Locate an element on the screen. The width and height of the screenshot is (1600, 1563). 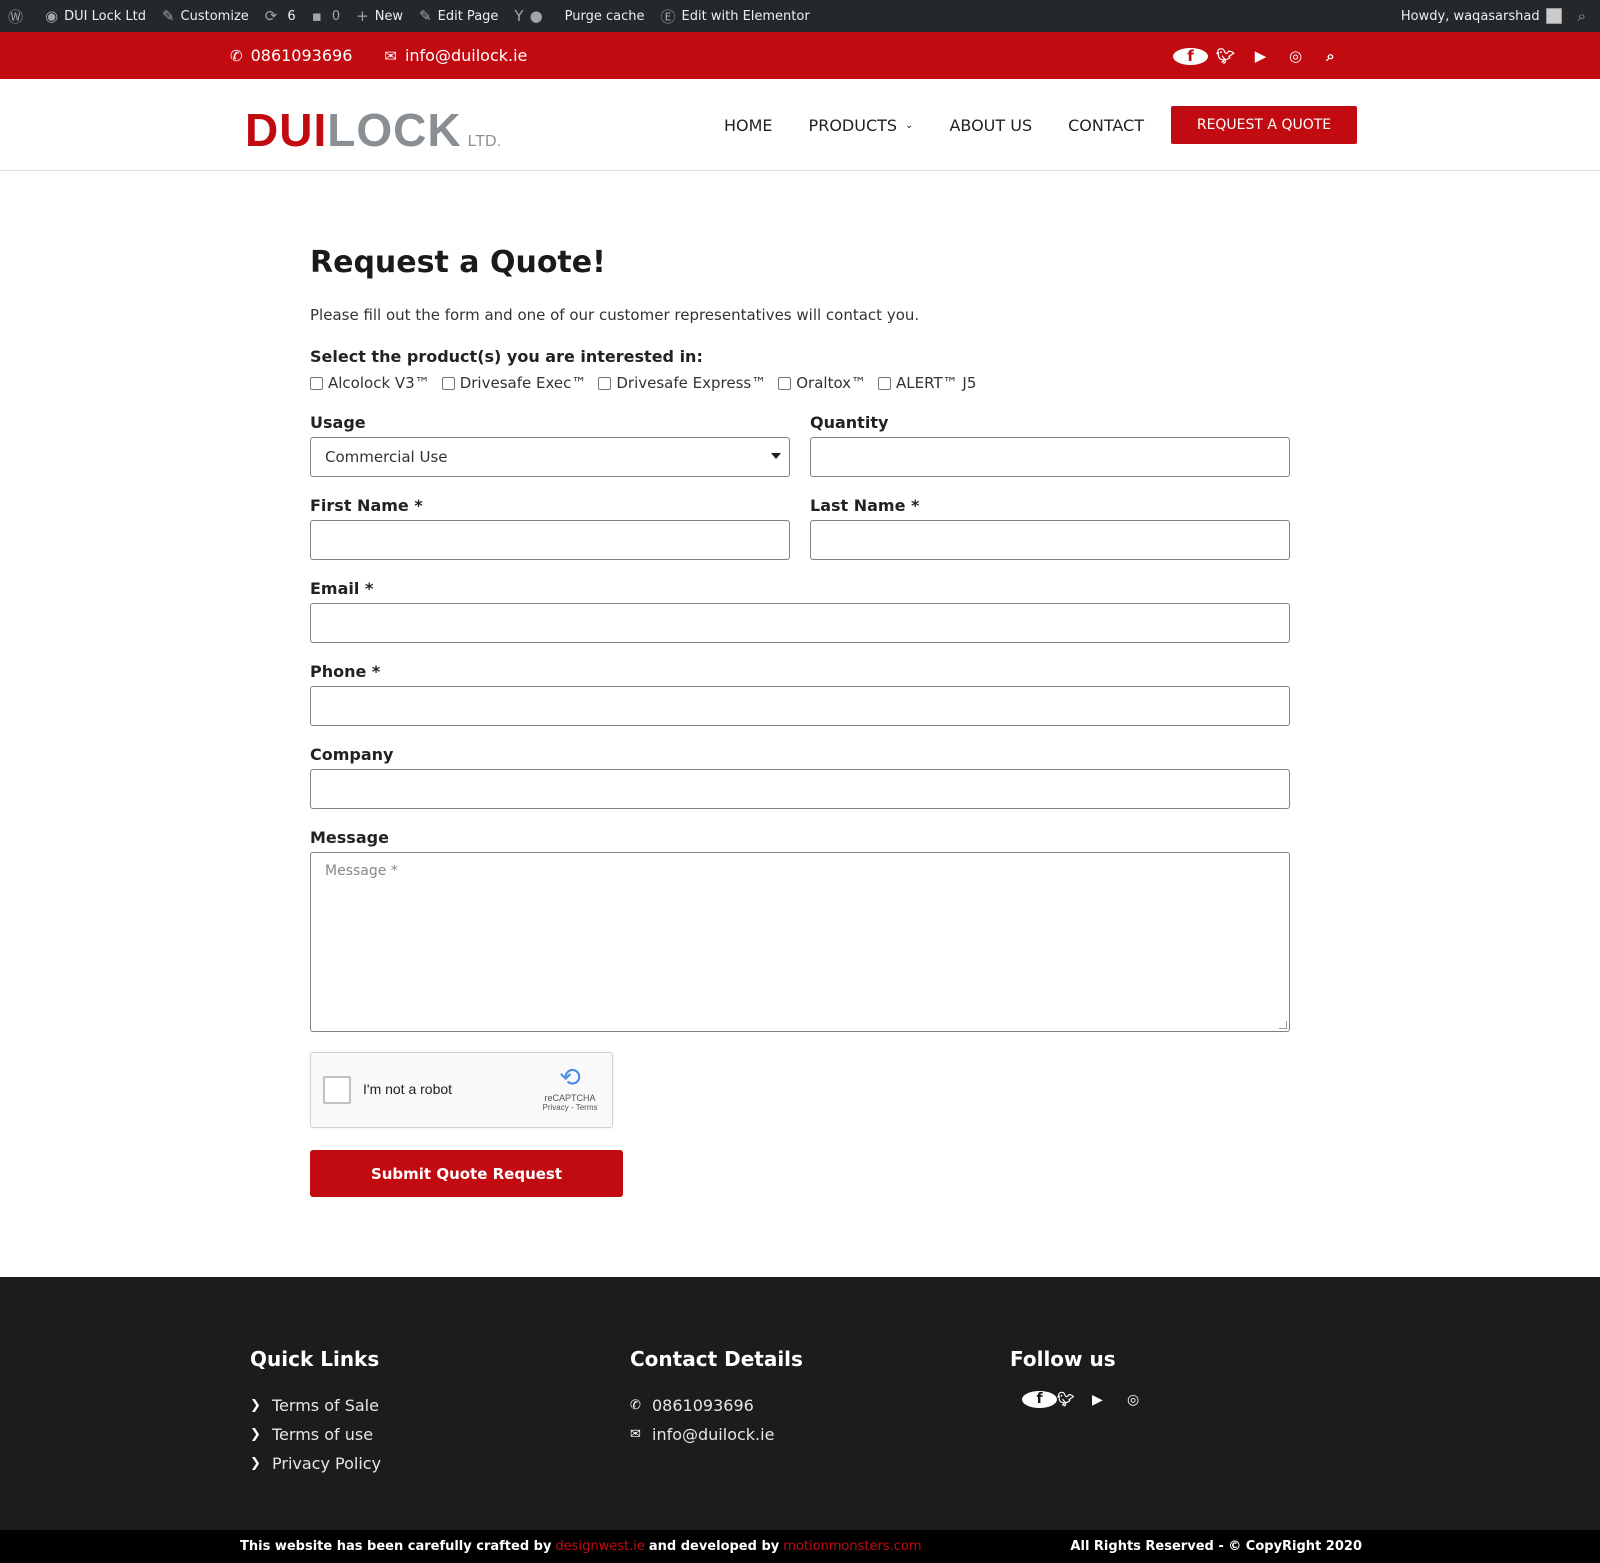
comment-icon: ▪ is located at coordinates (316, 16).